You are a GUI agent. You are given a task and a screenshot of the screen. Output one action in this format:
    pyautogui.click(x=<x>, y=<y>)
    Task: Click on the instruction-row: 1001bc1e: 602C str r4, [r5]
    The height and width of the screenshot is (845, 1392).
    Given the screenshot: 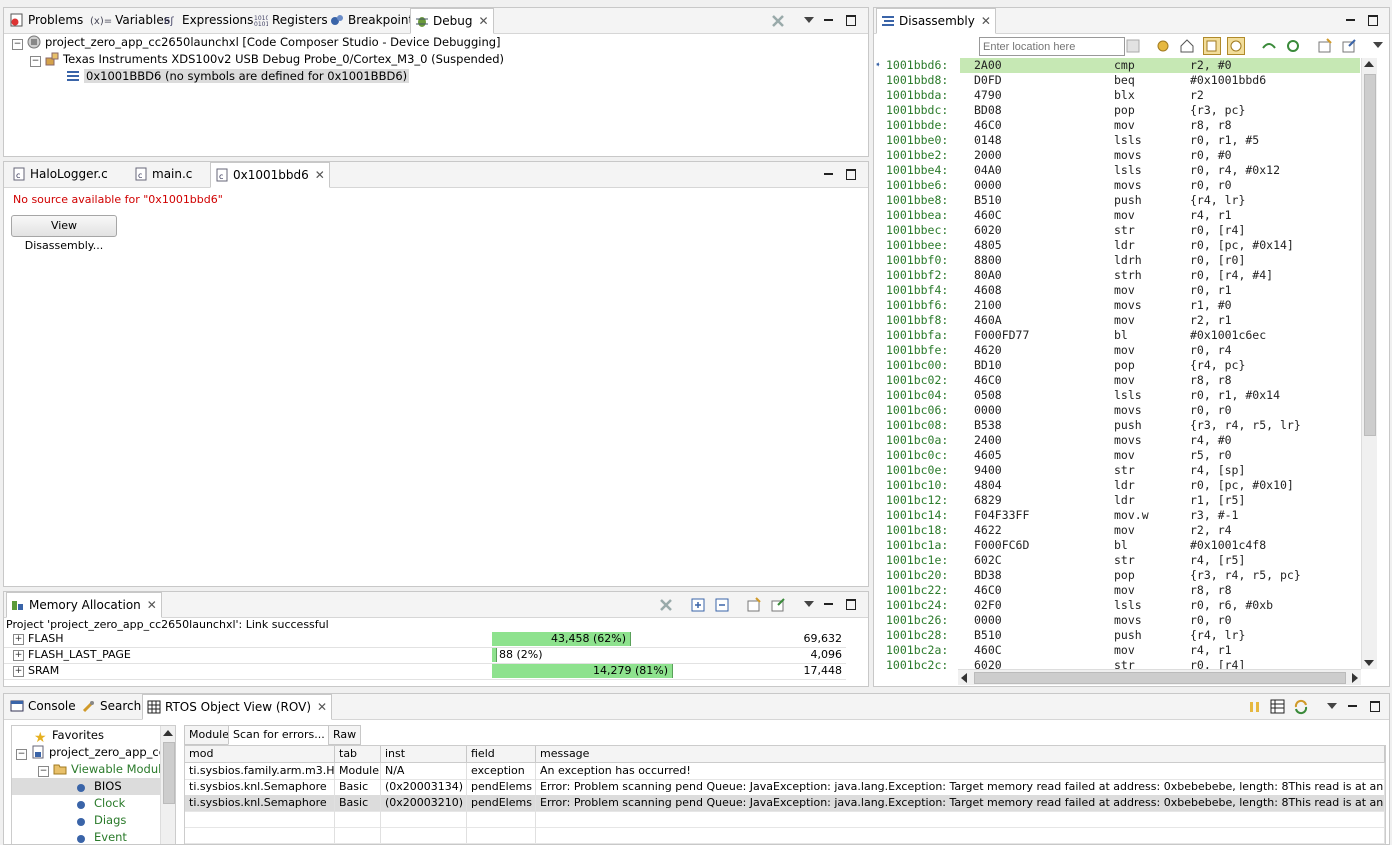 What is the action you would take?
    pyautogui.click(x=1117, y=560)
    